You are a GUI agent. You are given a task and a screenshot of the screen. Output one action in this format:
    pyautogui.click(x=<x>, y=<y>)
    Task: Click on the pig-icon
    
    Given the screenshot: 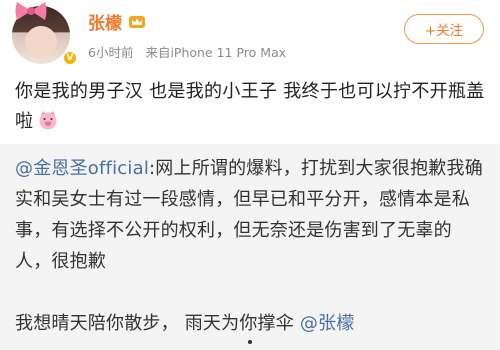 What is the action you would take?
    pyautogui.click(x=48, y=120)
    